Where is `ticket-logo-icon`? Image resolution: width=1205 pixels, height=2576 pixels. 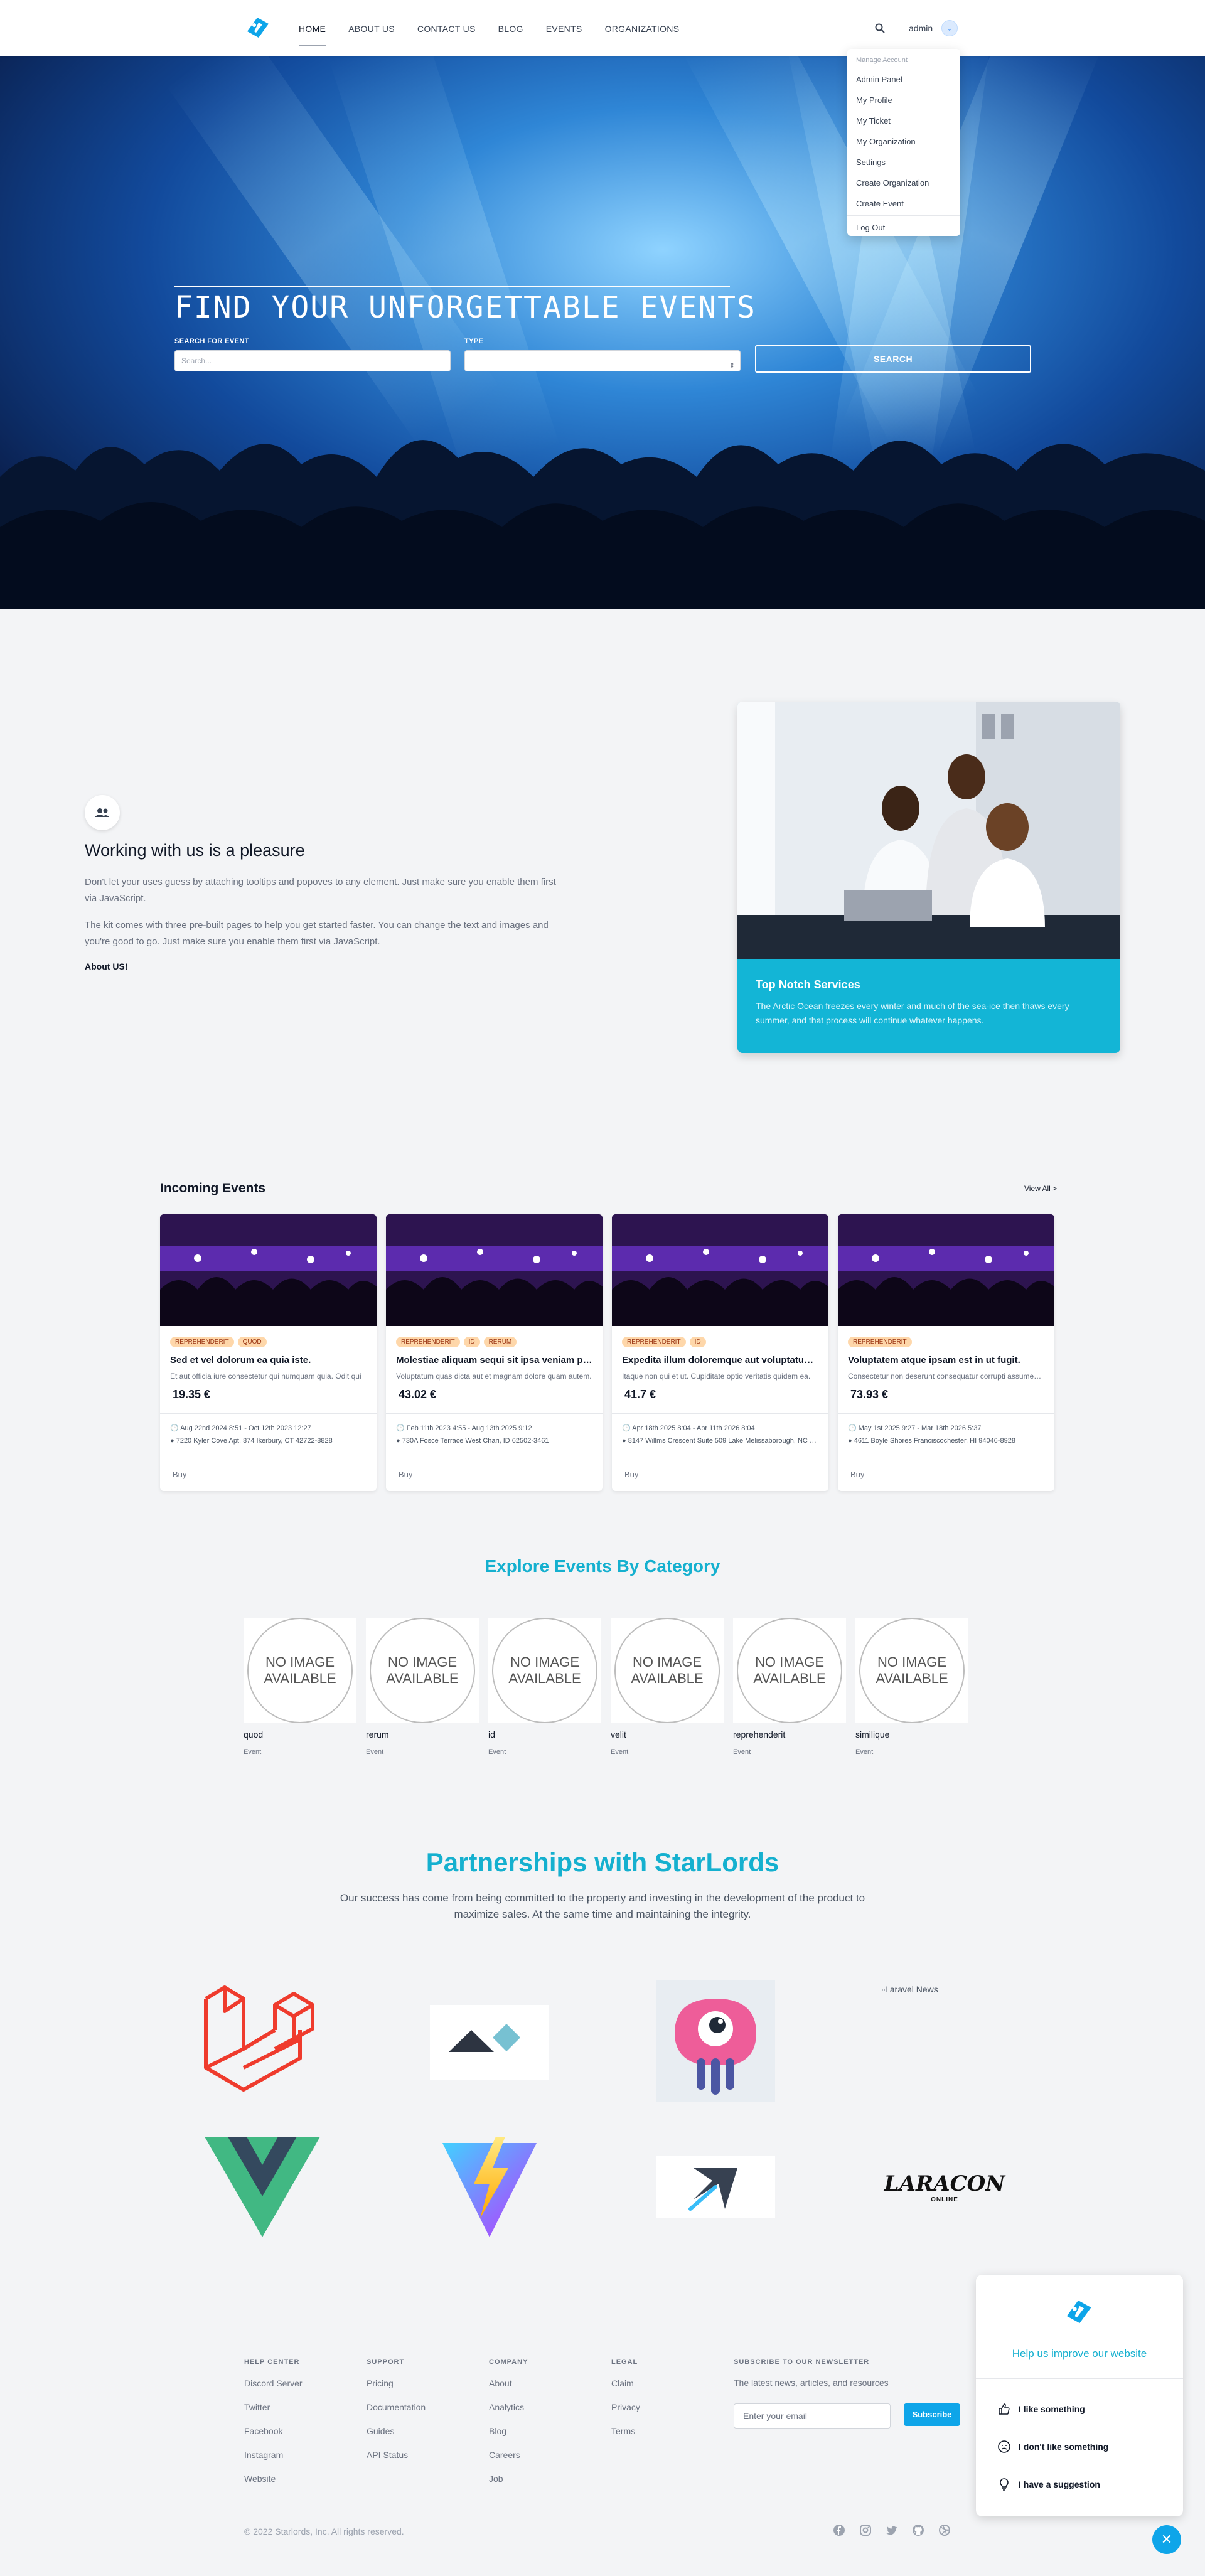
ticket-logo-icon is located at coordinates (257, 27).